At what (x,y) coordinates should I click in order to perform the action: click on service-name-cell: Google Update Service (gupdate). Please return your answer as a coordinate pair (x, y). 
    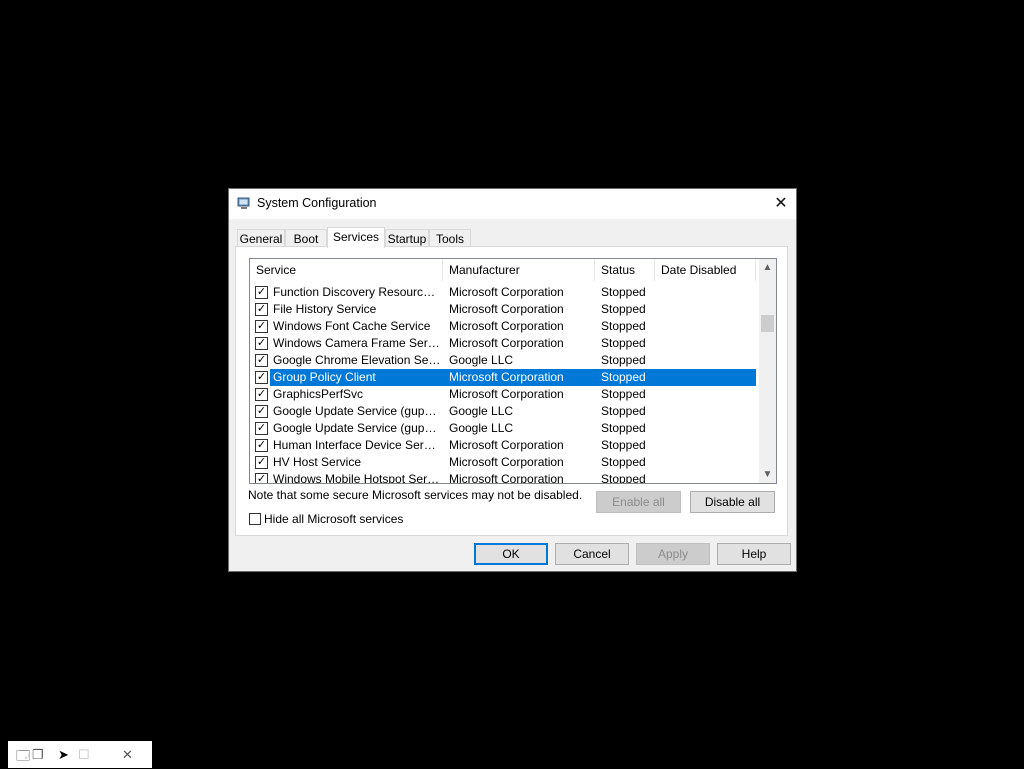
    Looking at the image, I should click on (357, 411).